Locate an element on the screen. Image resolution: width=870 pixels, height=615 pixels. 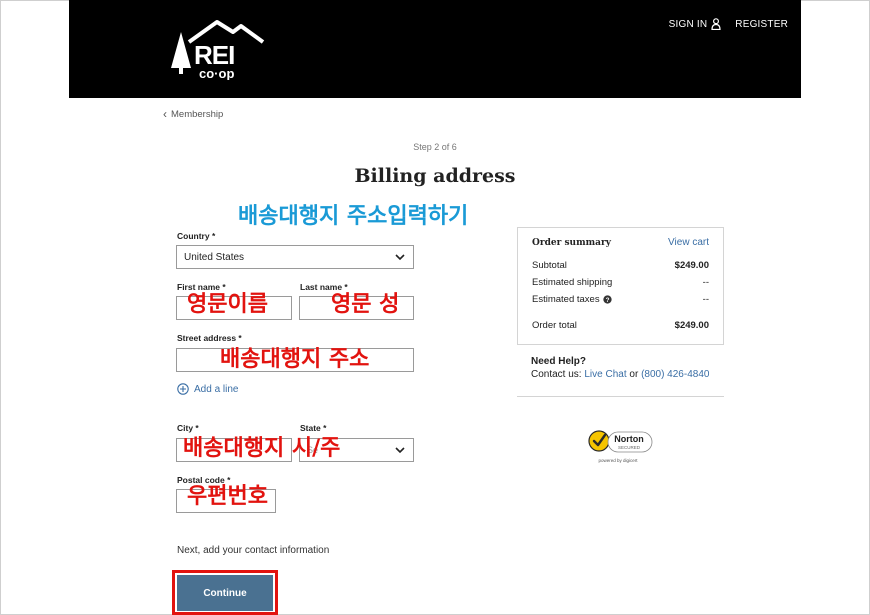
contact-line: Contact us: Live Chat or (800) 426-4840 is located at coordinates (620, 374).